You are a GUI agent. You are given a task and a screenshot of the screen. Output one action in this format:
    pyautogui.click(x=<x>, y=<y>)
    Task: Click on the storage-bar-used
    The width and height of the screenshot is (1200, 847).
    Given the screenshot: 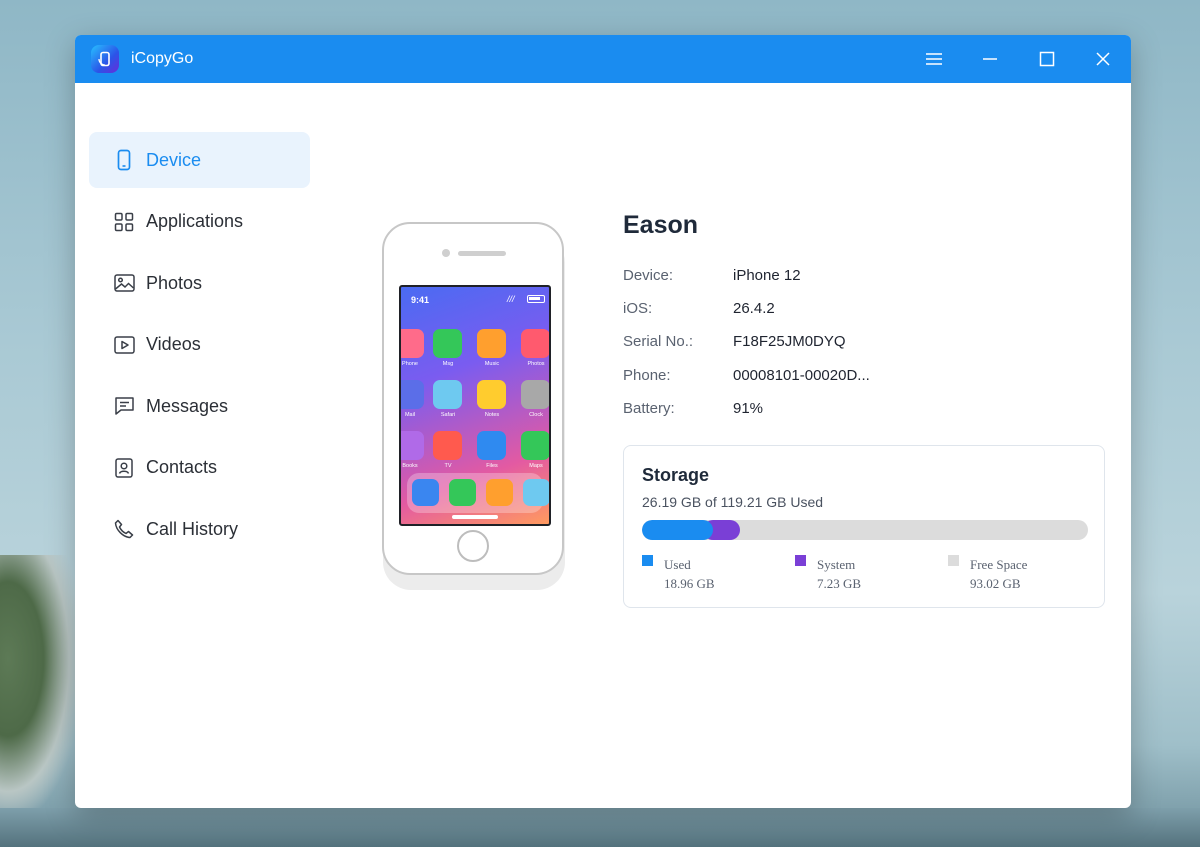 What is the action you would take?
    pyautogui.click(x=677, y=530)
    